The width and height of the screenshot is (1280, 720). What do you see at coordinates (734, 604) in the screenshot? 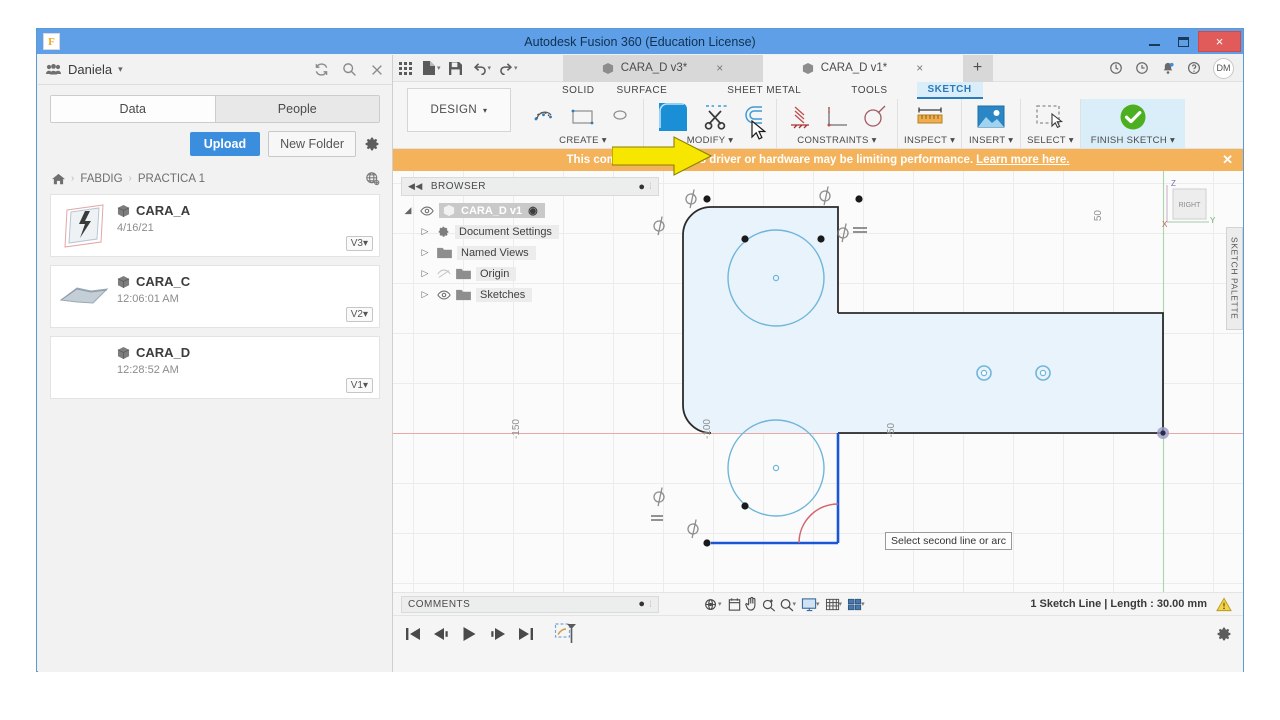
I see `display-settings-icon` at bounding box center [734, 604].